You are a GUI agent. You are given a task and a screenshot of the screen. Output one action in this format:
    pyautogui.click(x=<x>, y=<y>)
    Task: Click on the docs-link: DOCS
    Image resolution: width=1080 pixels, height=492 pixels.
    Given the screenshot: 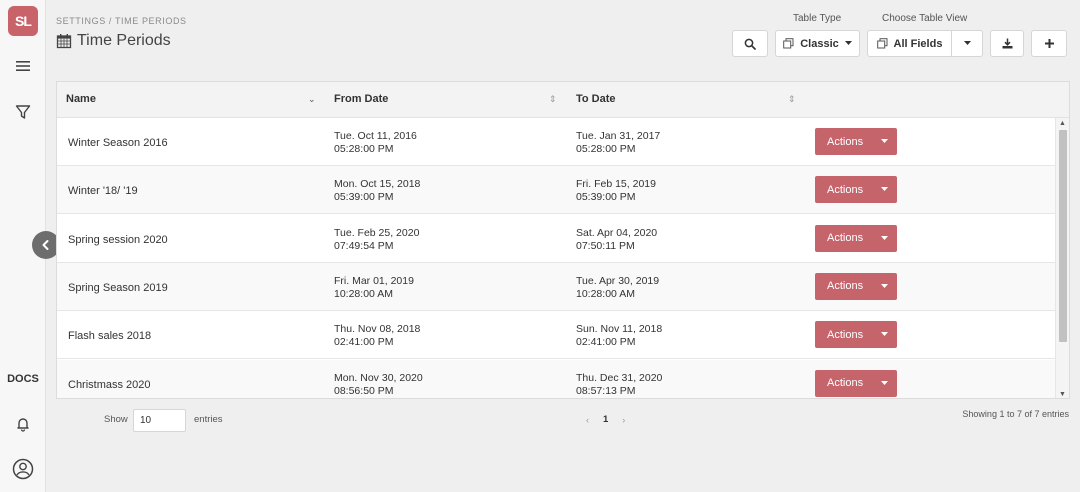 What is the action you would take?
    pyautogui.click(x=23, y=379)
    